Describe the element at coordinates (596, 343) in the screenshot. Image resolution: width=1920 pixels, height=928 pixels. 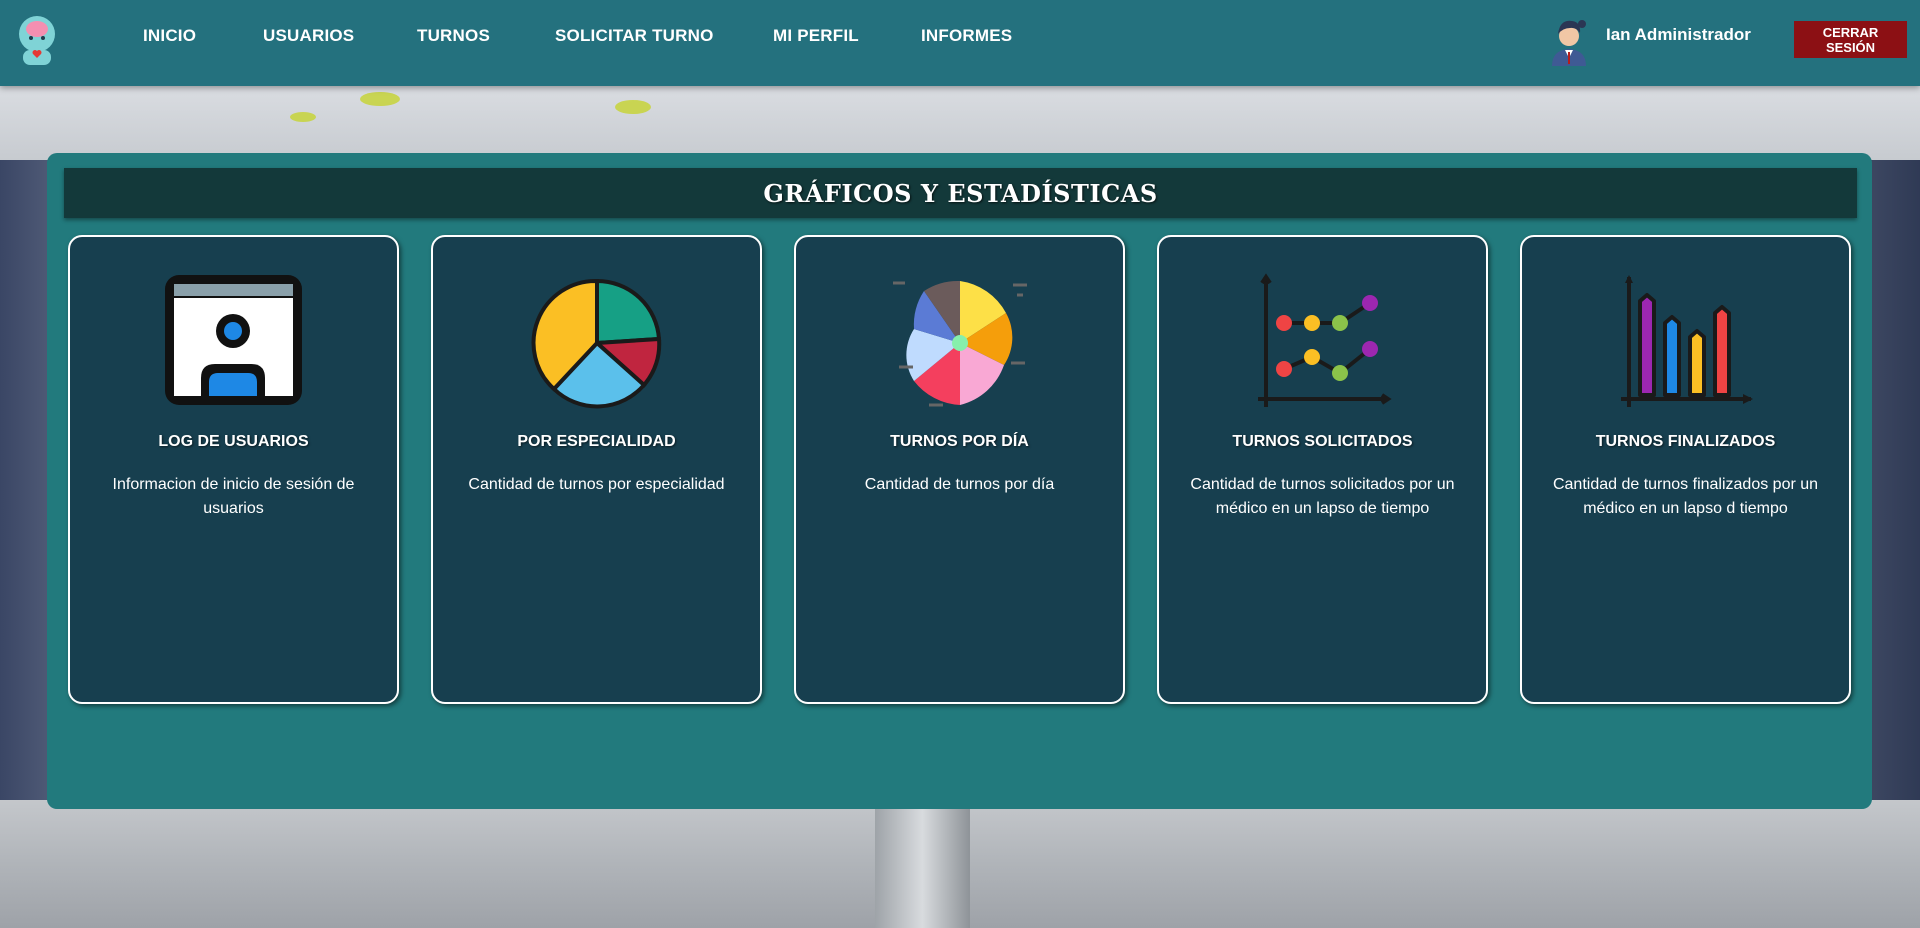
I see `pie-chart-icon` at that location.